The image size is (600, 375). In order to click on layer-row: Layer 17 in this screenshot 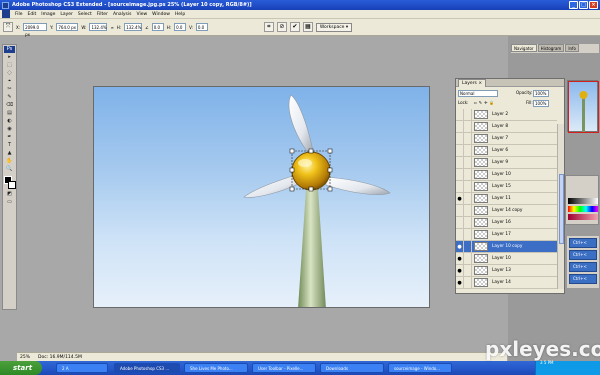, I will do `click(506, 234)`.